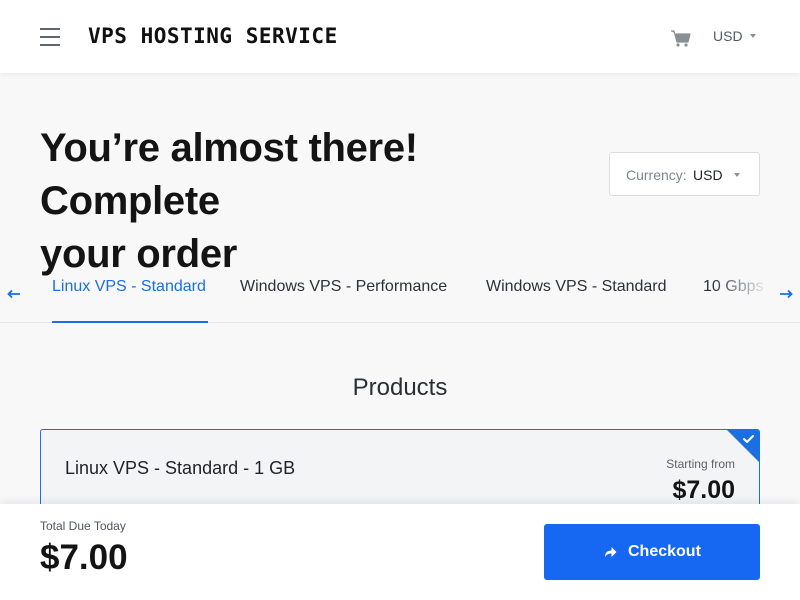  Describe the element at coordinates (786, 294) in the screenshot. I see `arrow-right-icon` at that location.